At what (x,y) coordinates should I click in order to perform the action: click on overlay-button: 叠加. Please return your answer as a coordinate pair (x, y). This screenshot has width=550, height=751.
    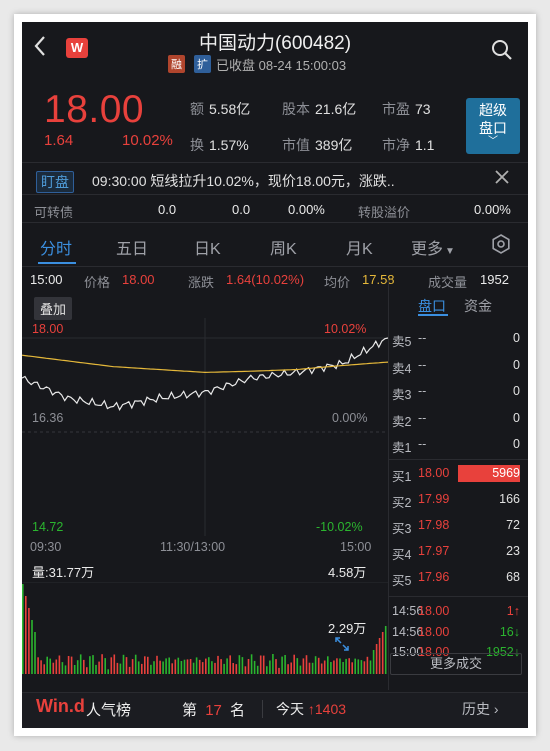
    Looking at the image, I should click on (53, 308).